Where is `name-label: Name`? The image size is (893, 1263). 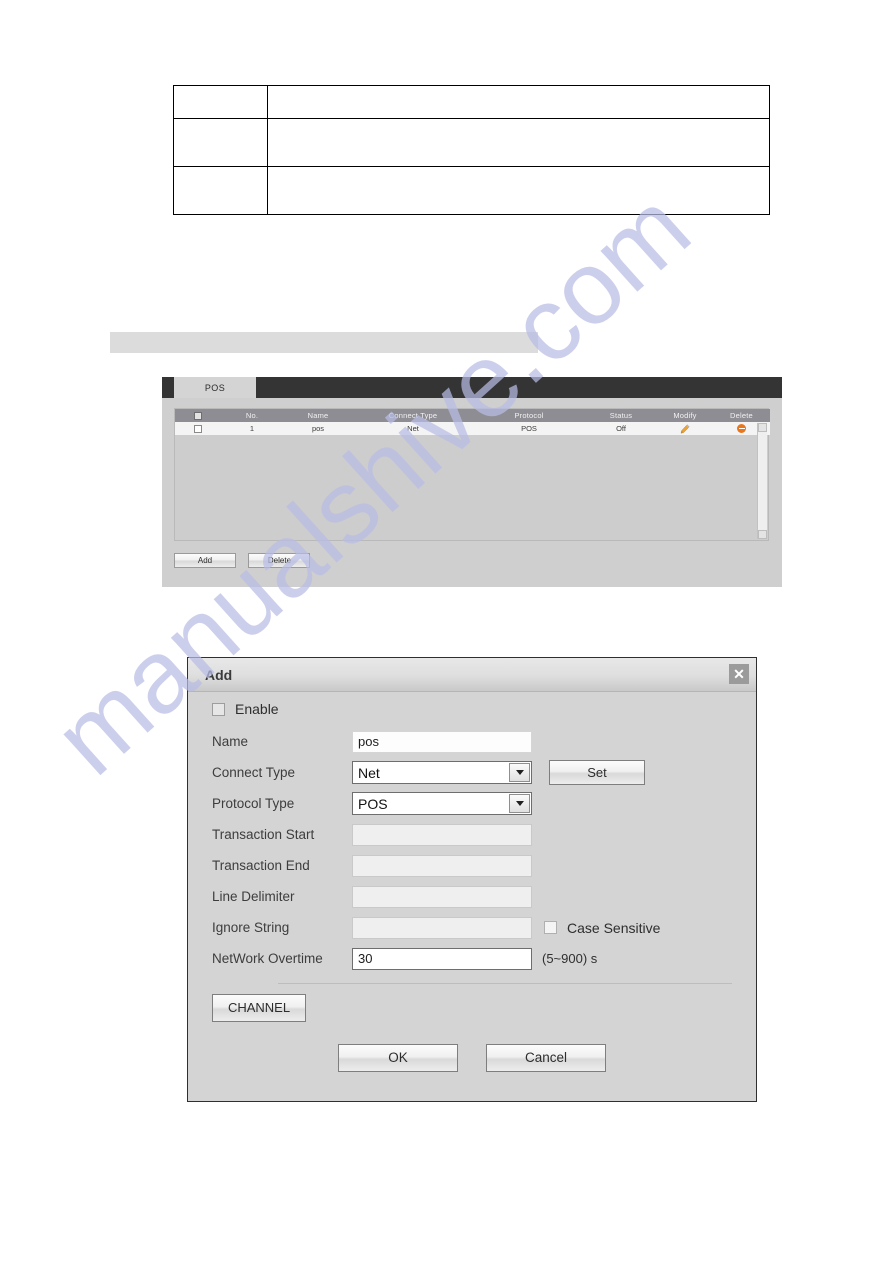
name-label: Name is located at coordinates (230, 741).